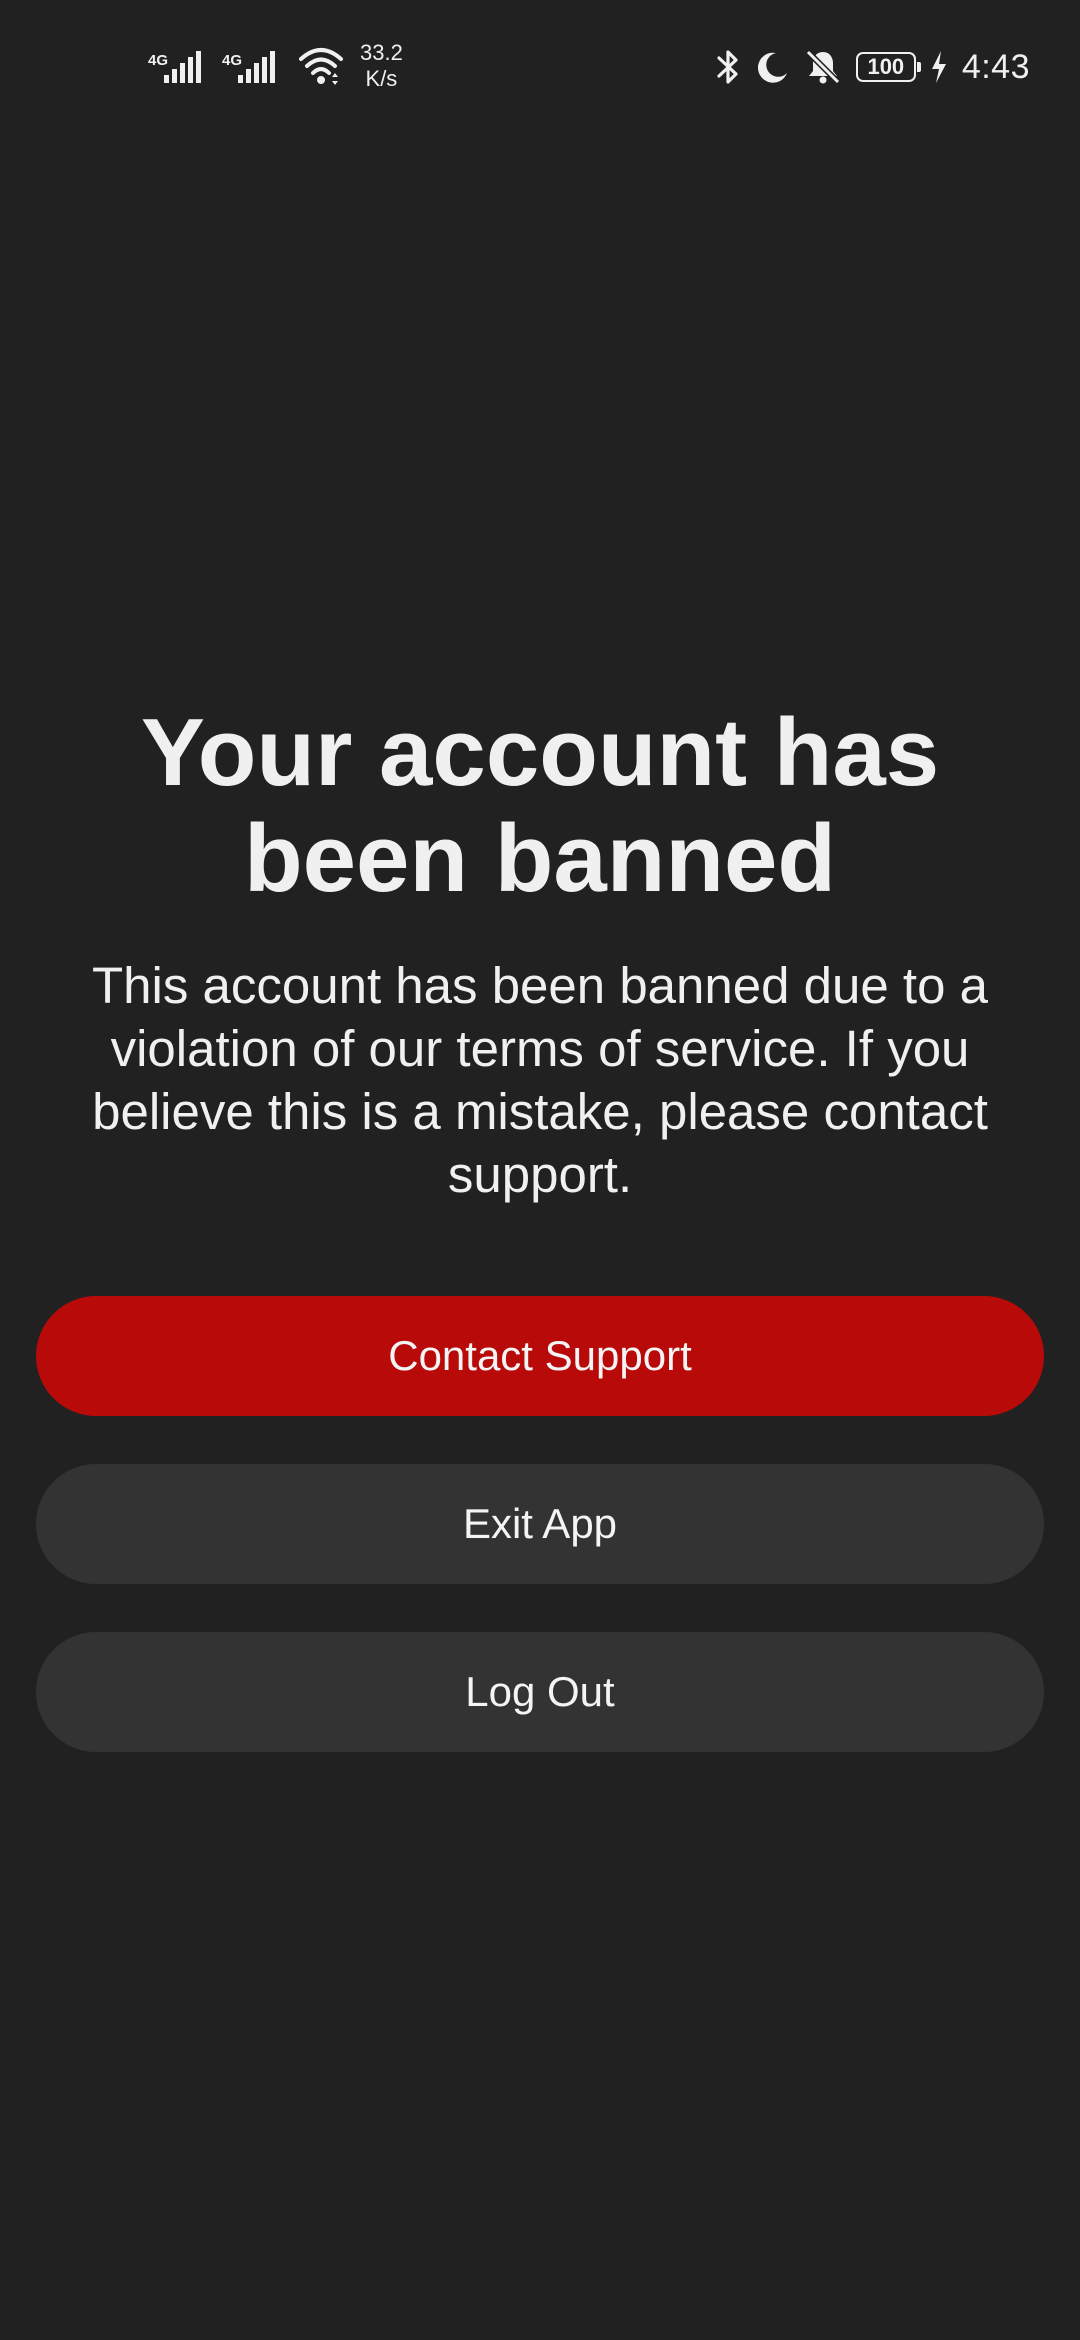 Image resolution: width=1080 pixels, height=2340 pixels. I want to click on log-out-button: Log Out, so click(540, 1692).